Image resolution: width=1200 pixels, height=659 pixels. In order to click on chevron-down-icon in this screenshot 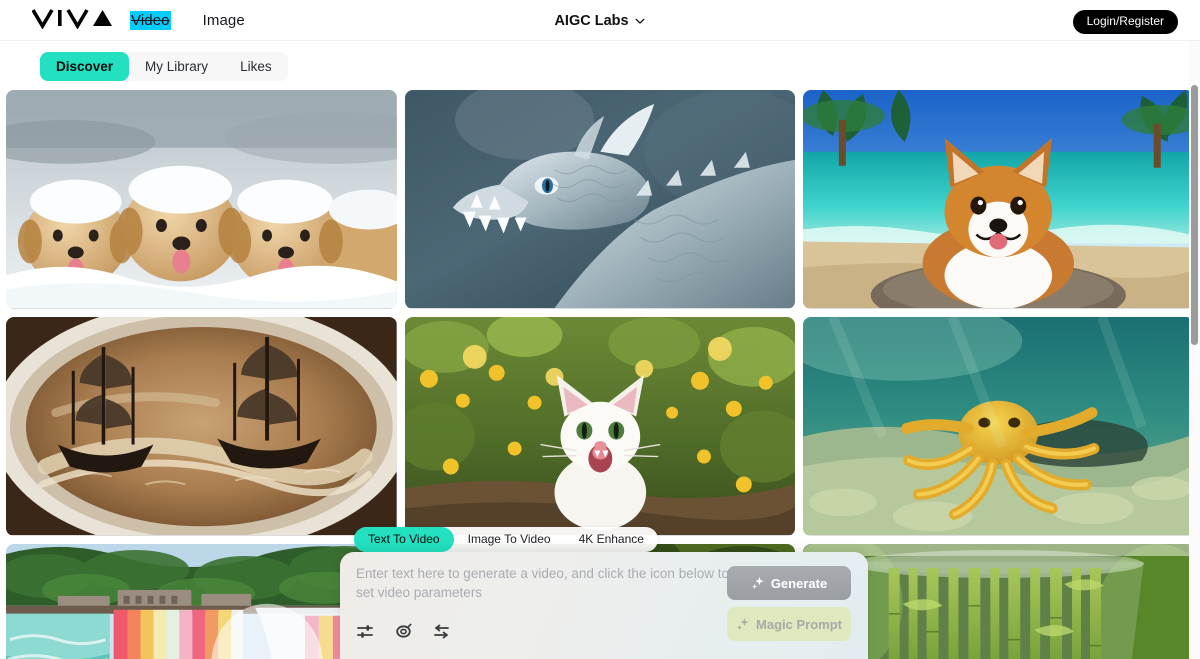, I will do `click(640, 21)`.